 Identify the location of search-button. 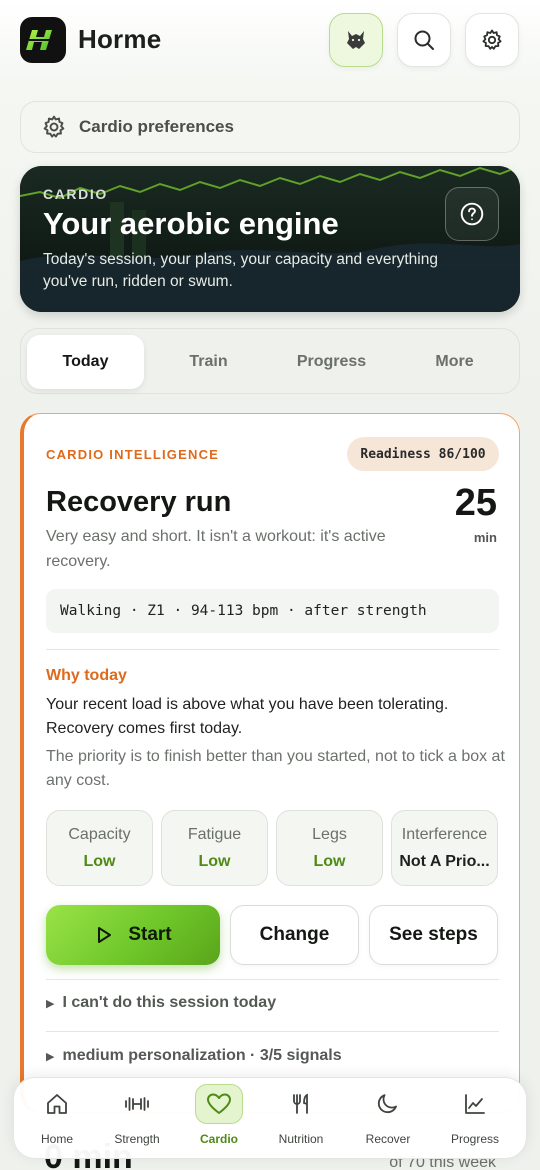
(424, 40).